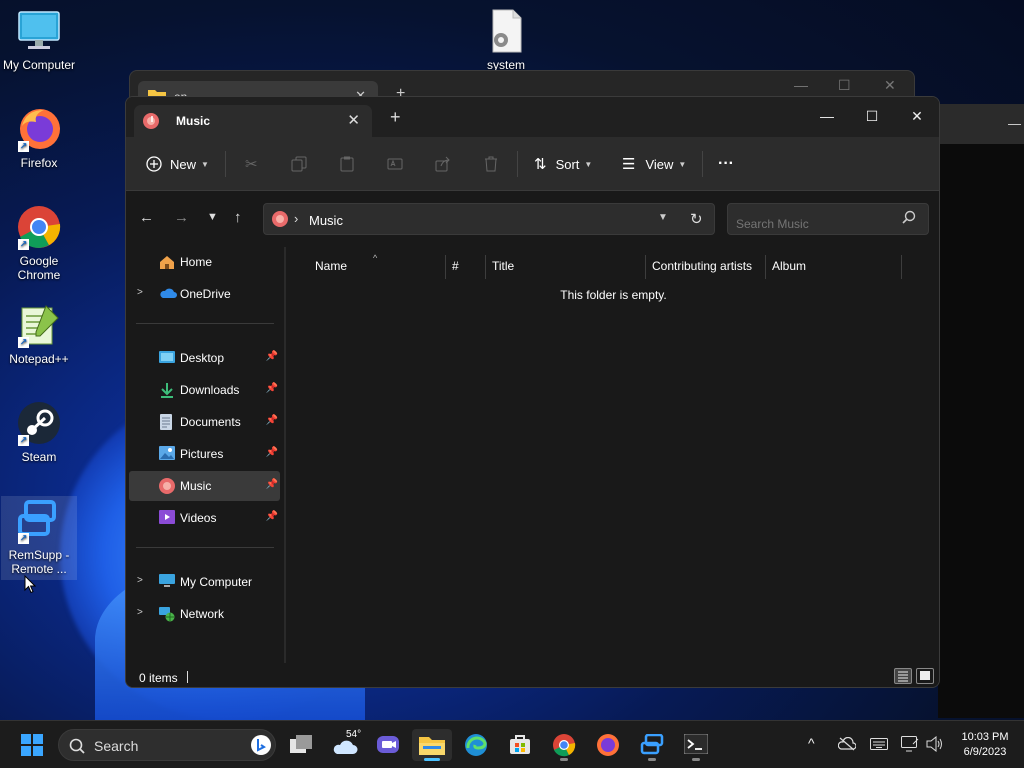  What do you see at coordinates (177, 164) in the screenshot?
I see `new-button: New ▼` at bounding box center [177, 164].